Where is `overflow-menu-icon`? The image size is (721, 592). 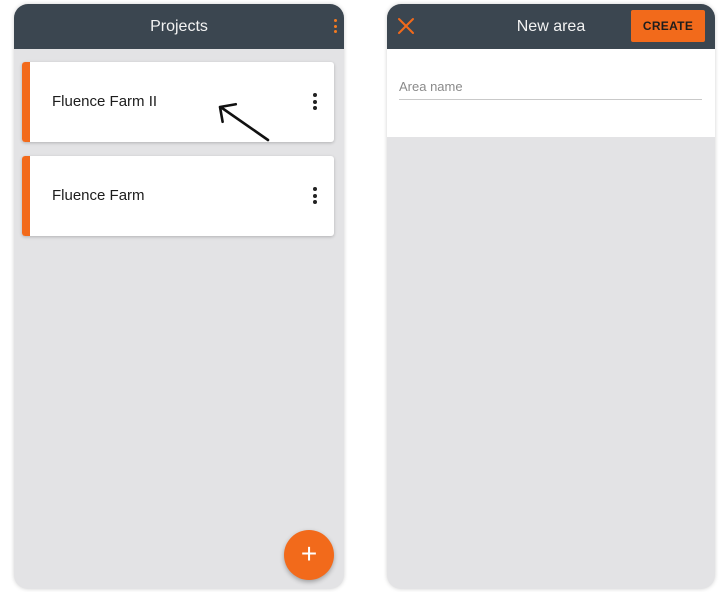 overflow-menu-icon is located at coordinates (335, 28).